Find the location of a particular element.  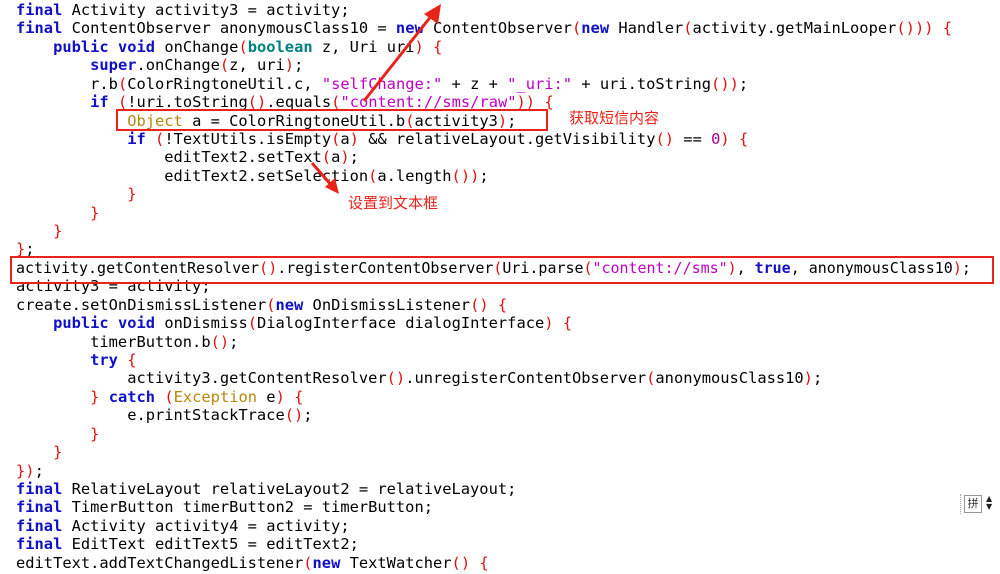

code-line: editText2.setText(a); is located at coordinates (187, 157).